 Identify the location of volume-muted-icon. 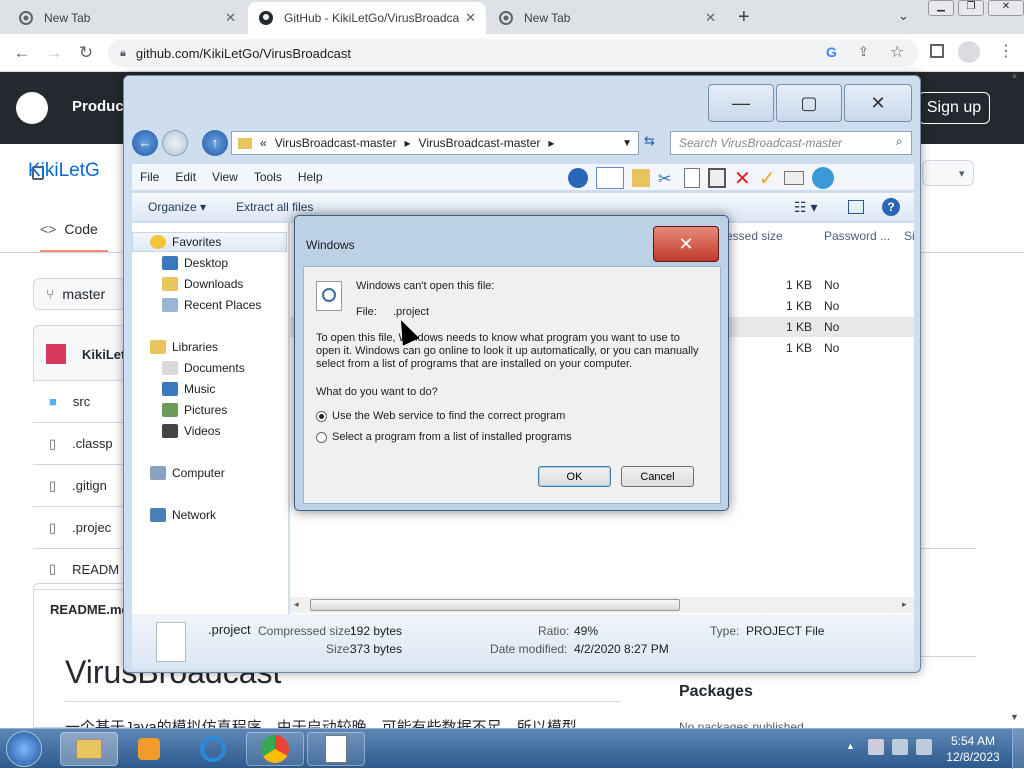
(924, 747).